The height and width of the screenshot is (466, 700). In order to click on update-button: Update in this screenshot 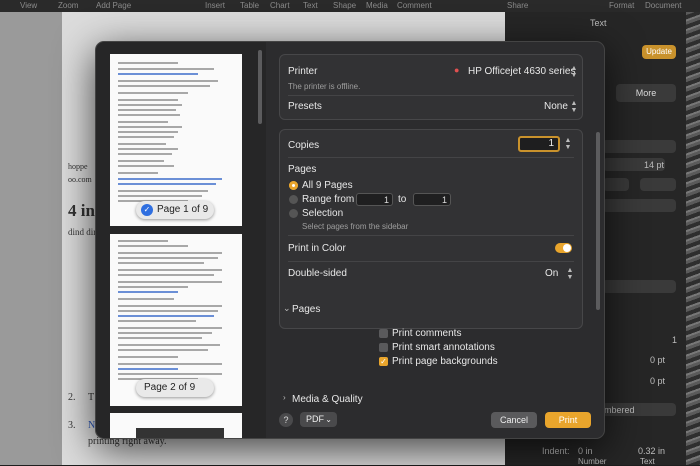, I will do `click(659, 52)`.